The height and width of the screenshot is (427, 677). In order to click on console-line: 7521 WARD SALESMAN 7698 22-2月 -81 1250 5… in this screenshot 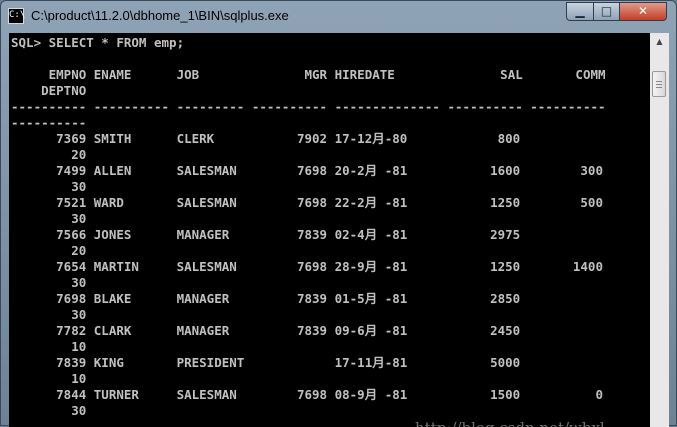, I will do `click(307, 202)`.